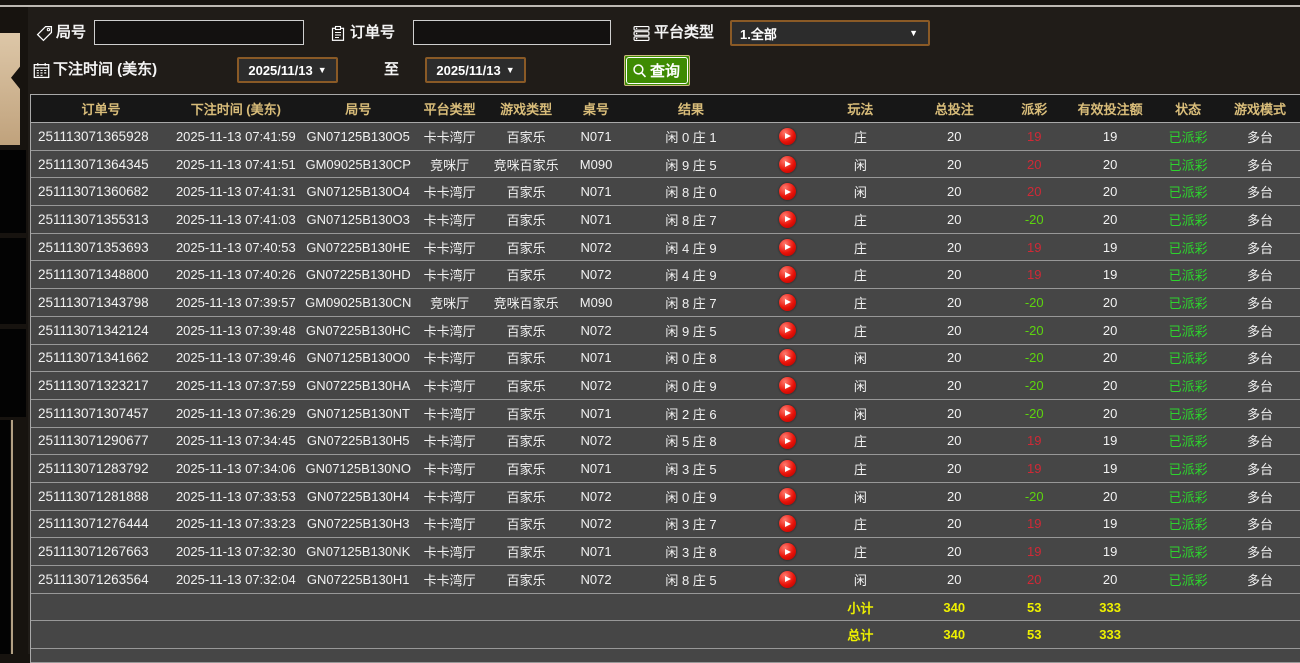 Image resolution: width=1300 pixels, height=663 pixels. Describe the element at coordinates (199, 32) in the screenshot. I see `round-no-input` at that location.